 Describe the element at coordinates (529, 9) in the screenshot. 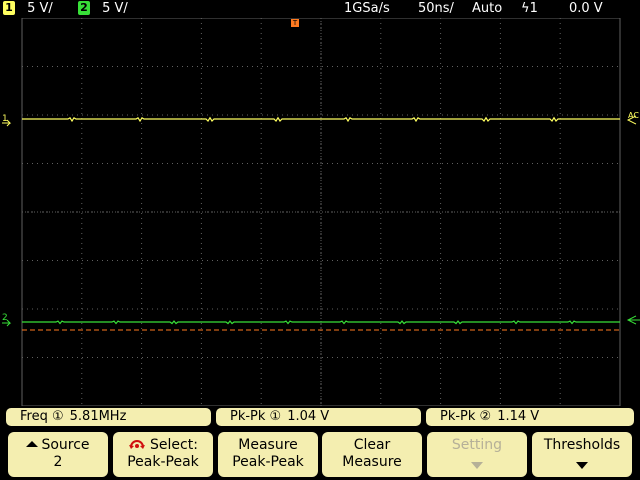

I see `trigger-source: ϟ1` at that location.